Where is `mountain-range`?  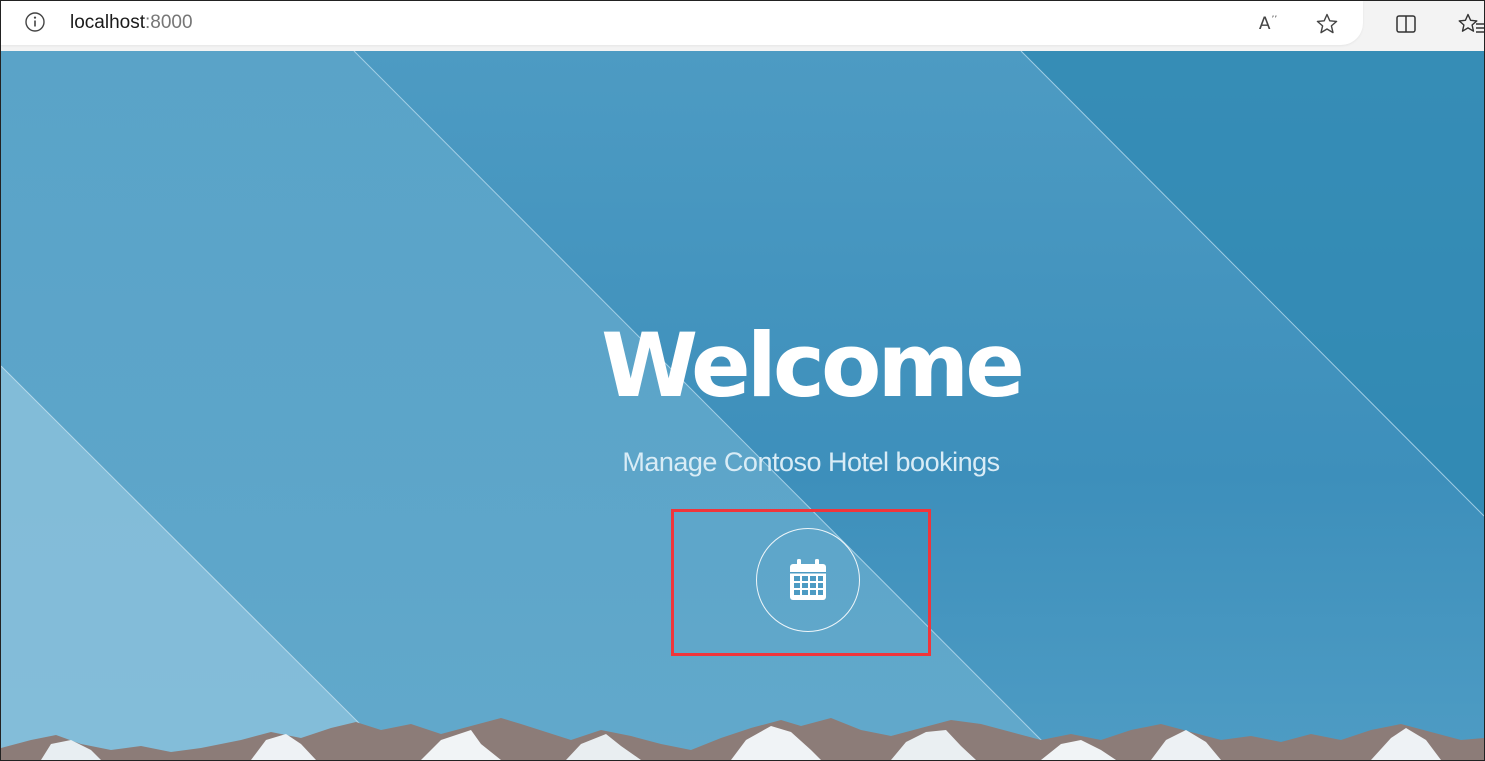
mountain-range is located at coordinates (742, 739).